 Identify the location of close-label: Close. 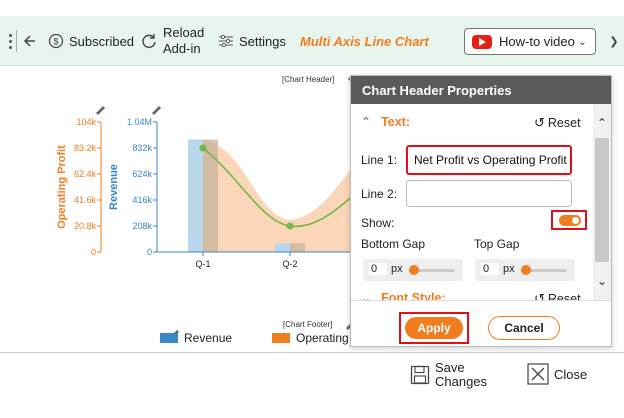
(571, 374).